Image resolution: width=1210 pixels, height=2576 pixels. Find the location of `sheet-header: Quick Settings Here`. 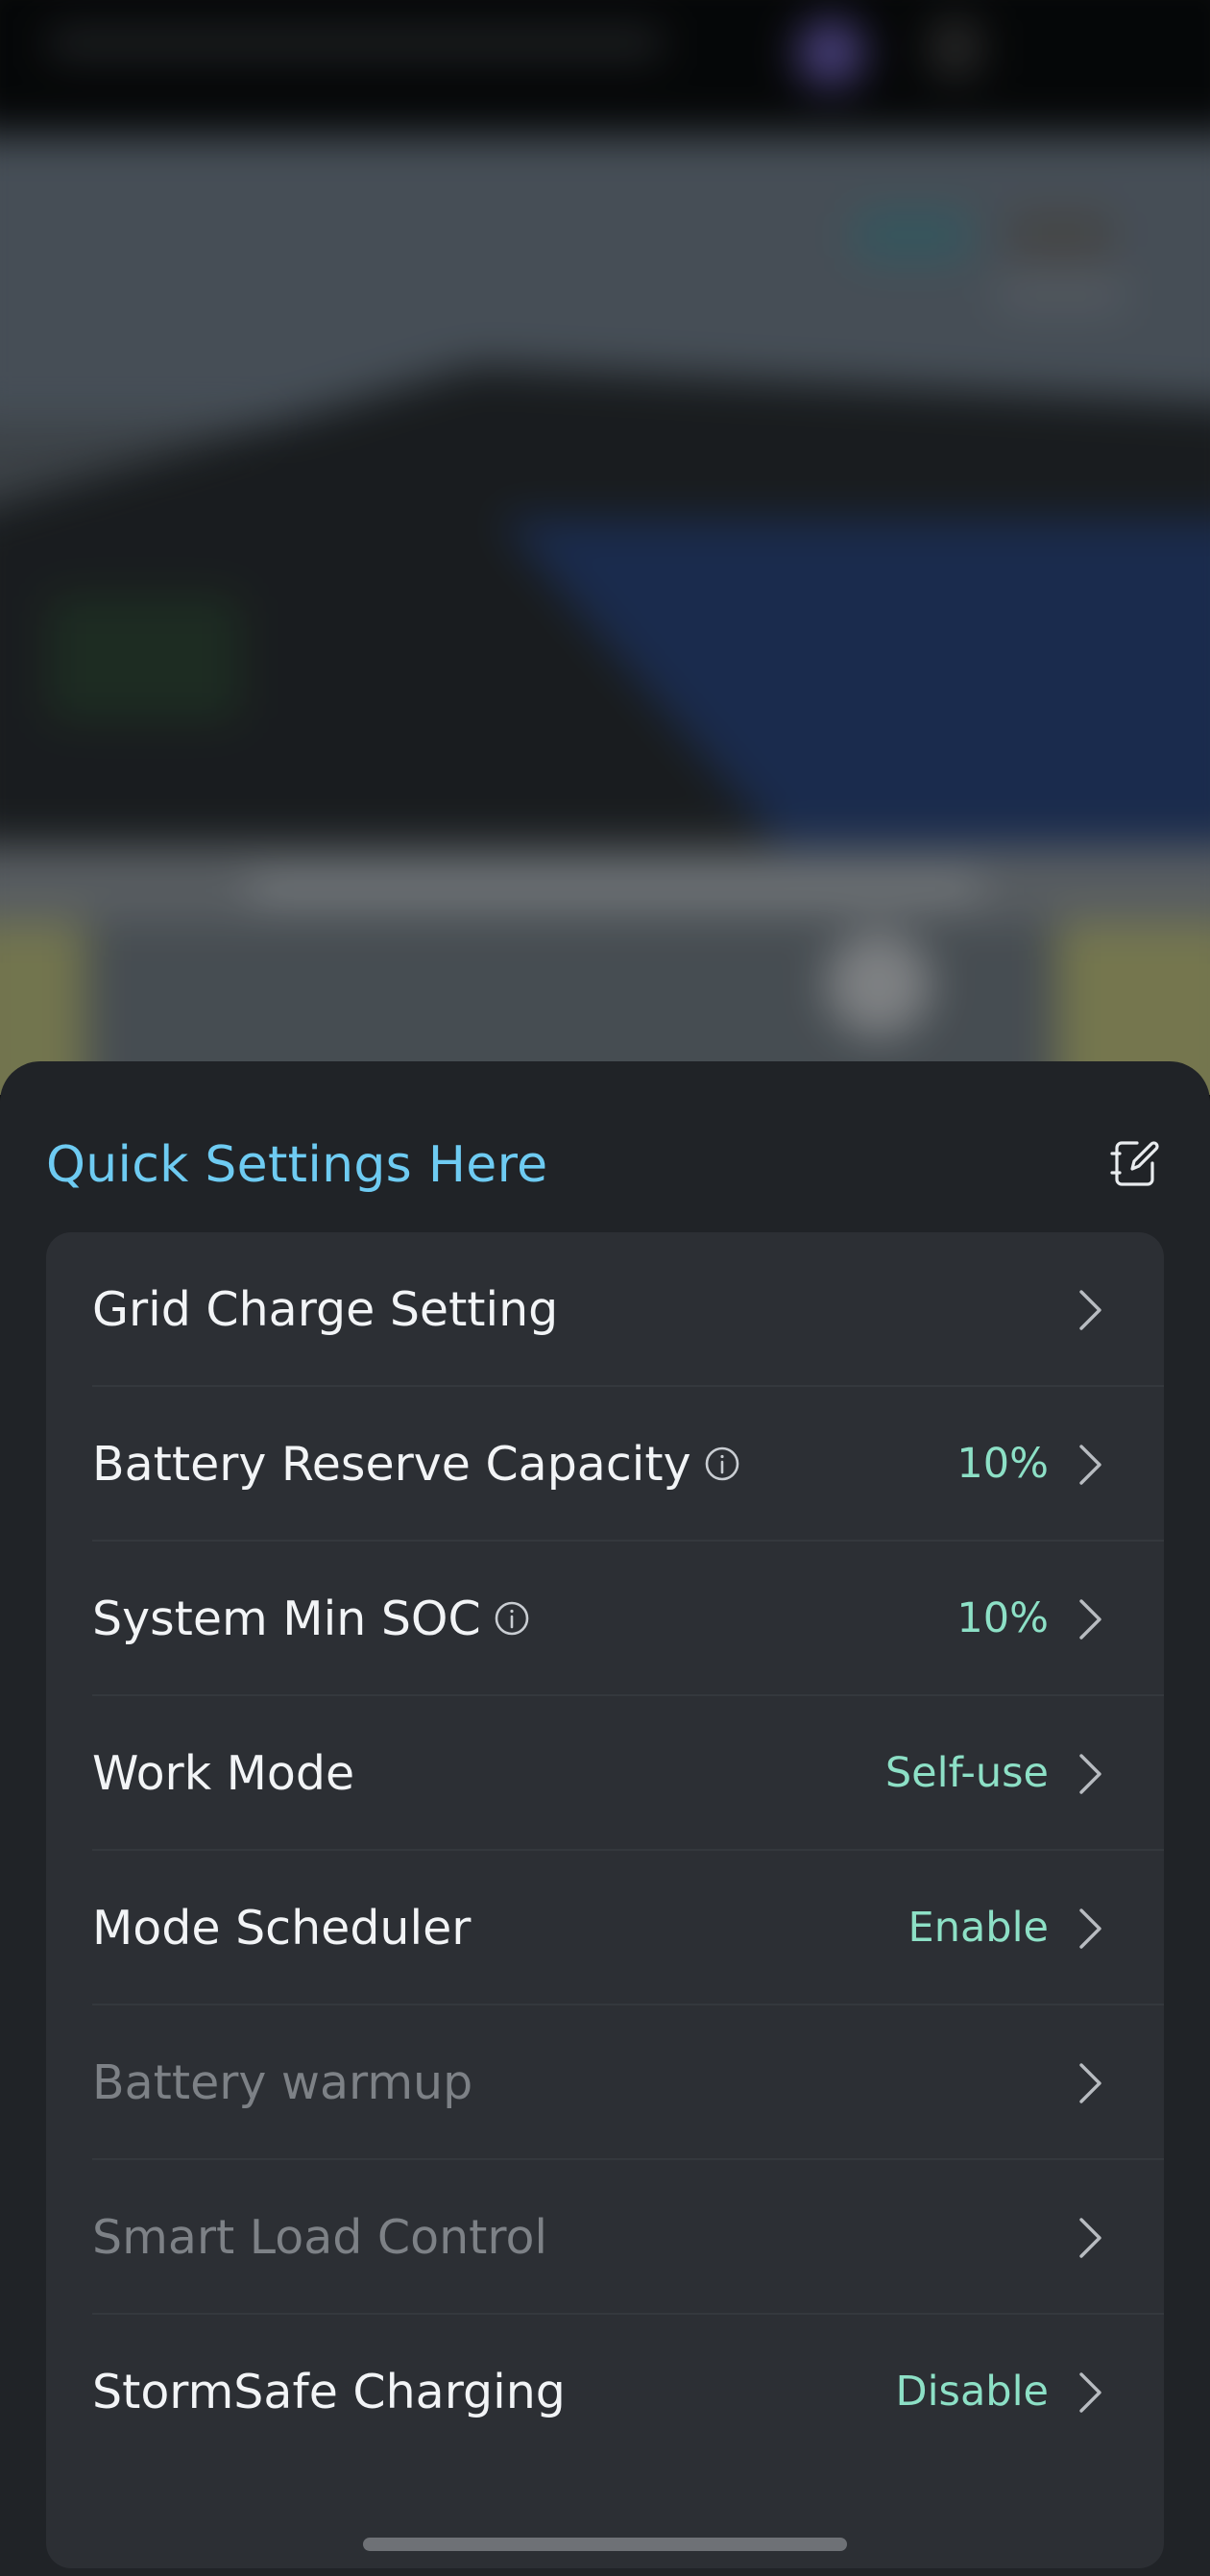

sheet-header: Quick Settings Here is located at coordinates (605, 1165).